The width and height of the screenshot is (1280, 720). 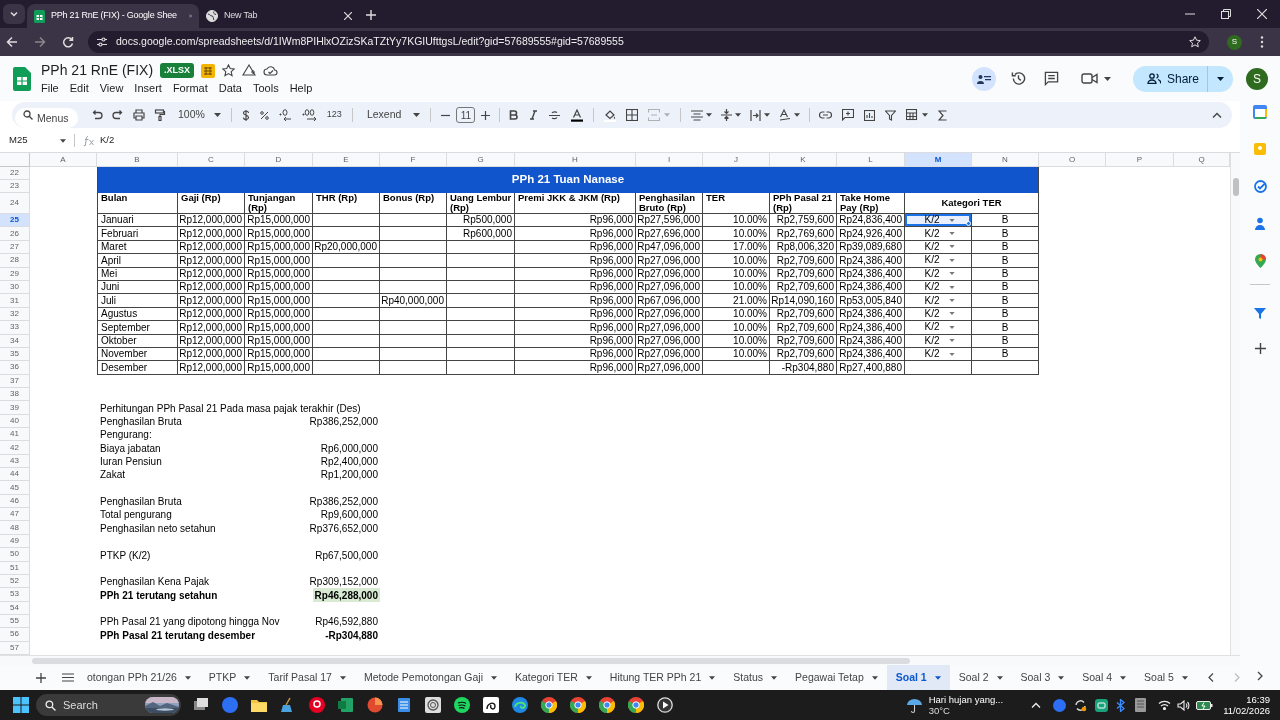 I want to click on pie-icon, so click(x=375, y=705).